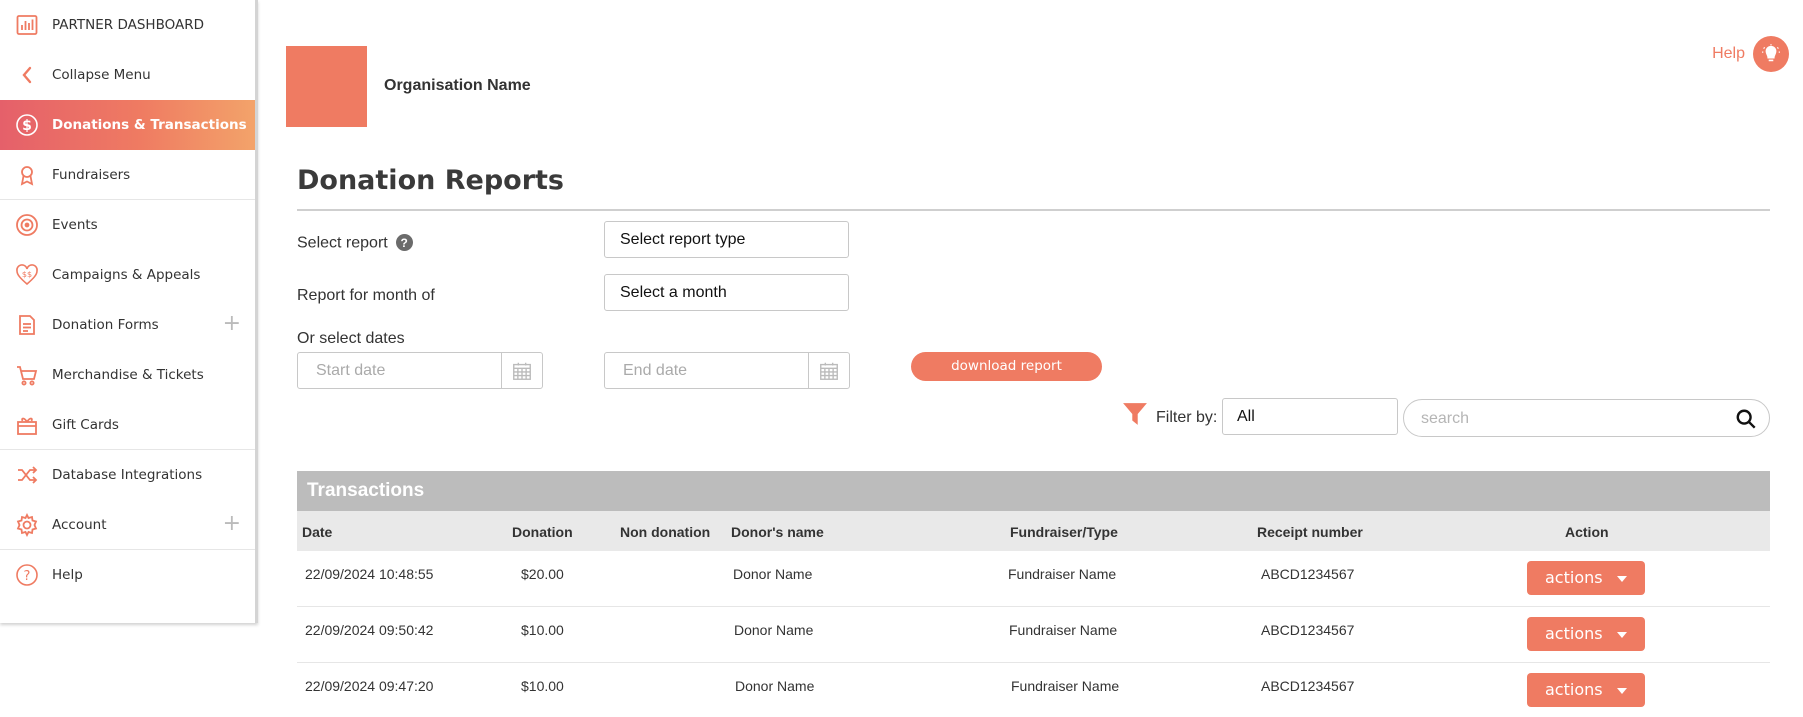 The height and width of the screenshot is (717, 1803). I want to click on shuffle-icon, so click(27, 475).